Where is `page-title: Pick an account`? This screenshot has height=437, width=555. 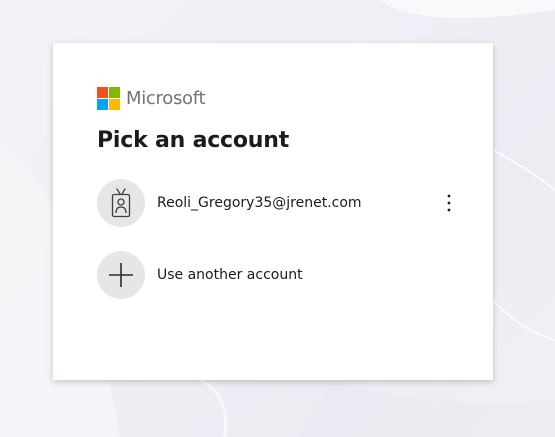 page-title: Pick an account is located at coordinates (193, 140).